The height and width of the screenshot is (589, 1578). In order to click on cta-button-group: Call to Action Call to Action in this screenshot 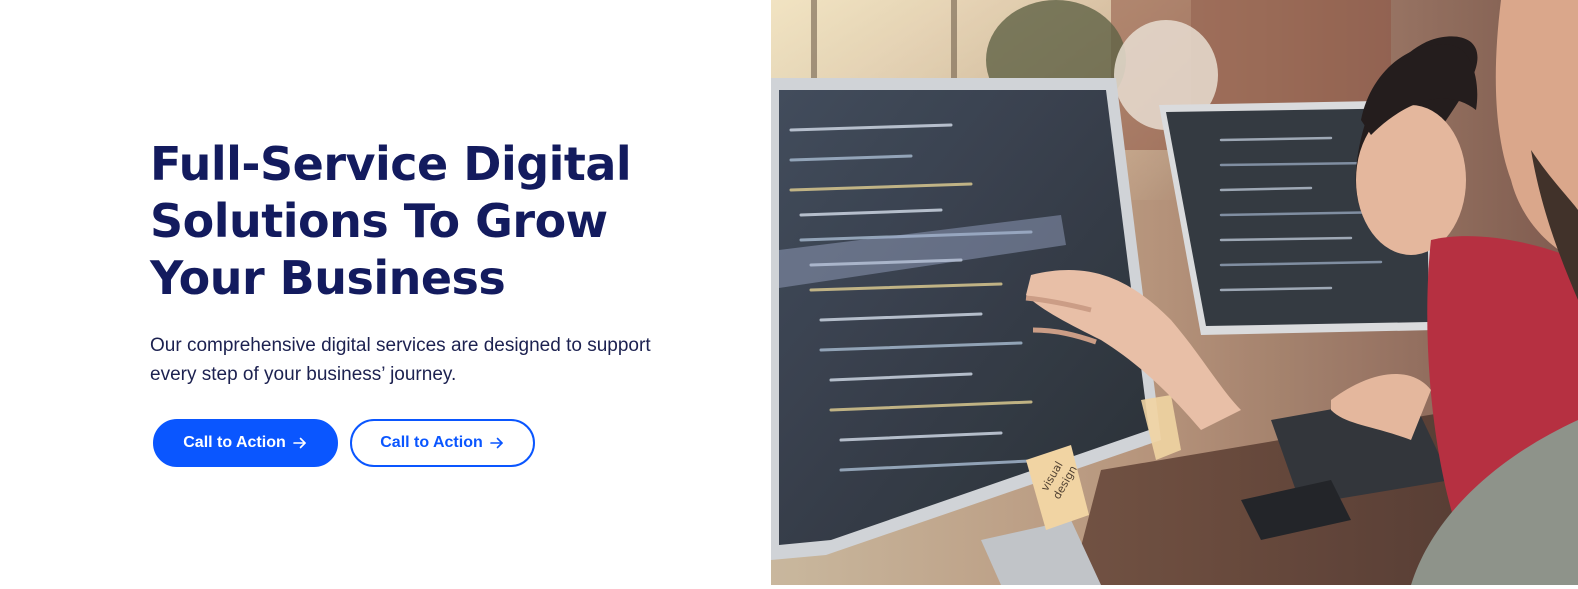, I will do `click(431, 443)`.